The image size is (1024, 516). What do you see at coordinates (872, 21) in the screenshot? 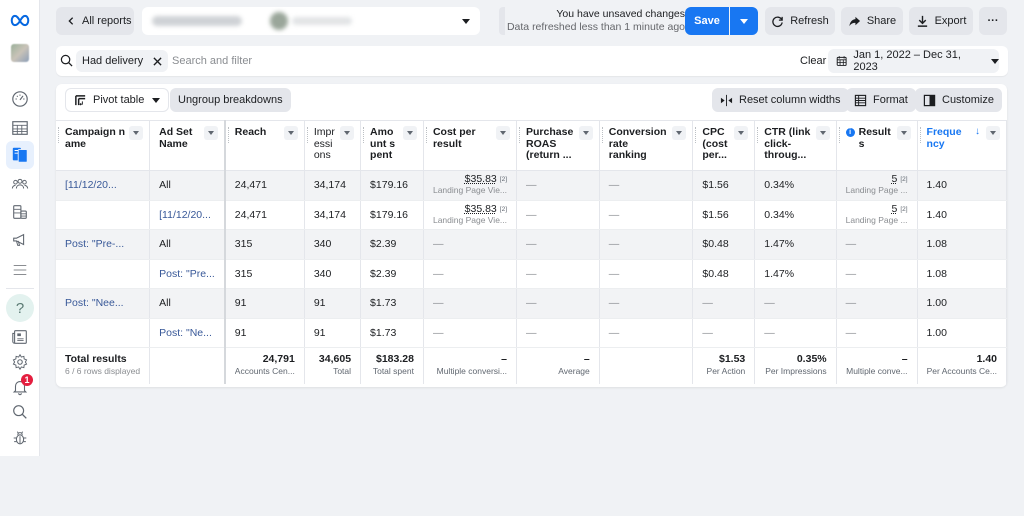
I see `share-button: Share` at bounding box center [872, 21].